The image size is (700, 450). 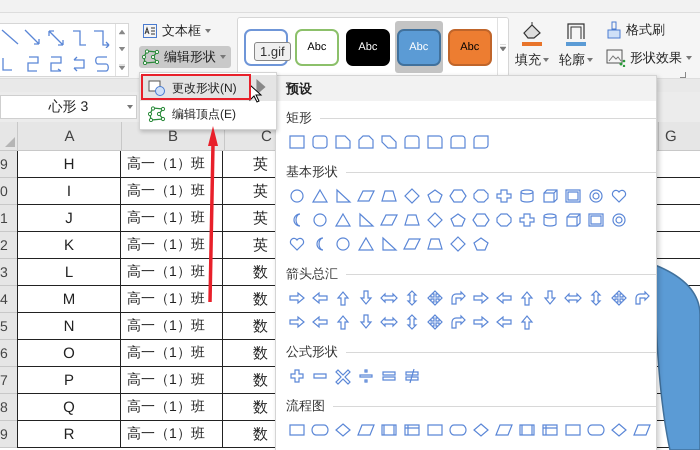 What do you see at coordinates (683, 75) in the screenshot?
I see `dialog-launcher-icon` at bounding box center [683, 75].